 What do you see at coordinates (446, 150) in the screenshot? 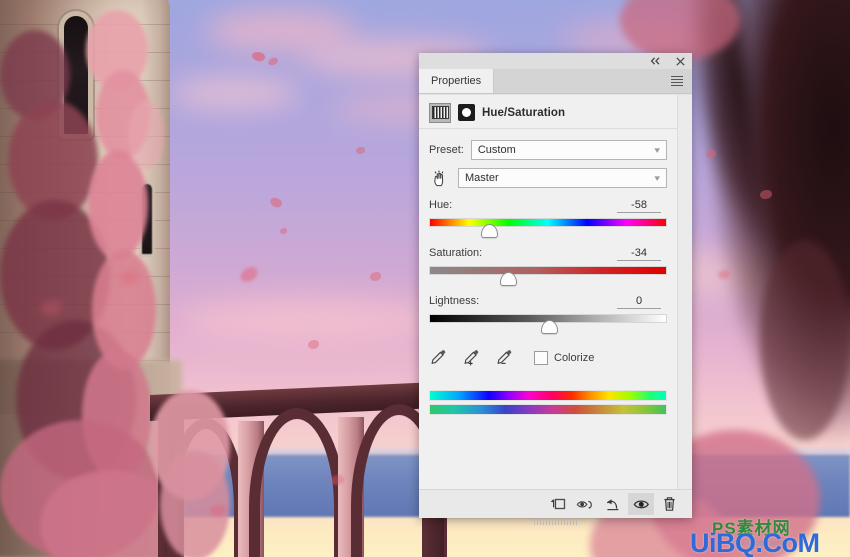
I see `preset-label: Preset:` at bounding box center [446, 150].